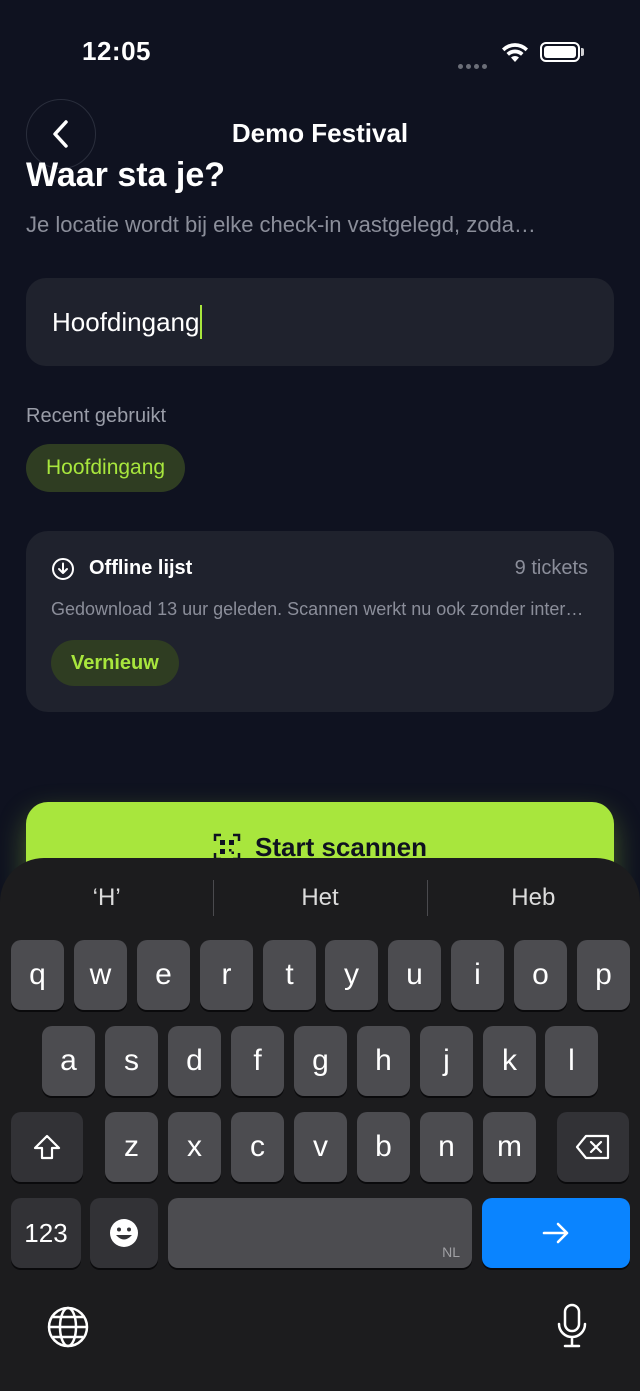 The height and width of the screenshot is (1391, 640). Describe the element at coordinates (227, 847) in the screenshot. I see `qr-code-icon` at that location.